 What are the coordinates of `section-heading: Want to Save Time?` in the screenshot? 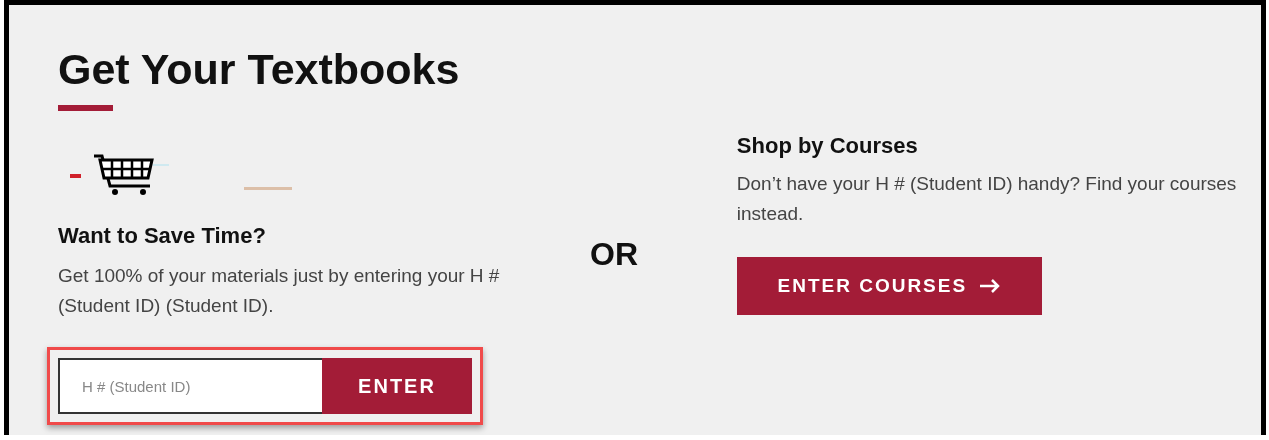 It's located at (162, 236).